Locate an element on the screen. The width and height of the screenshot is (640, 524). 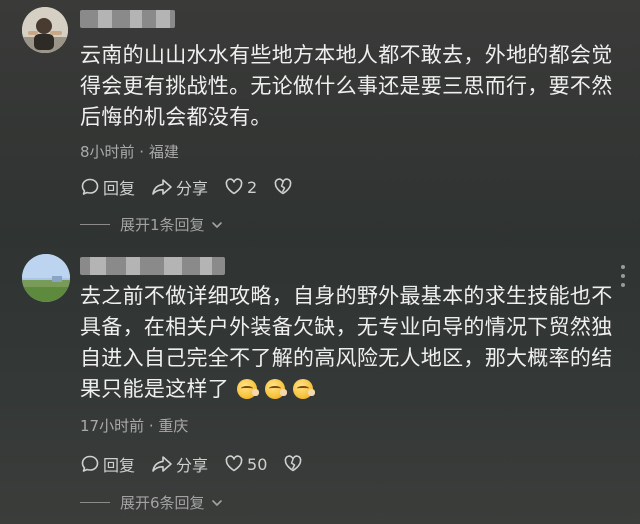
like-button: 50 is located at coordinates (245, 464).